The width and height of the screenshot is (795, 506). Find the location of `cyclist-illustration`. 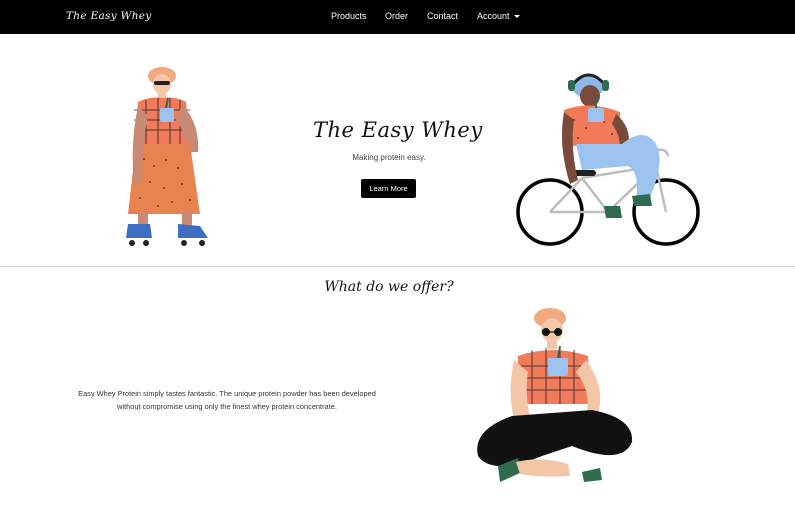

cyclist-illustration is located at coordinates (608, 159).